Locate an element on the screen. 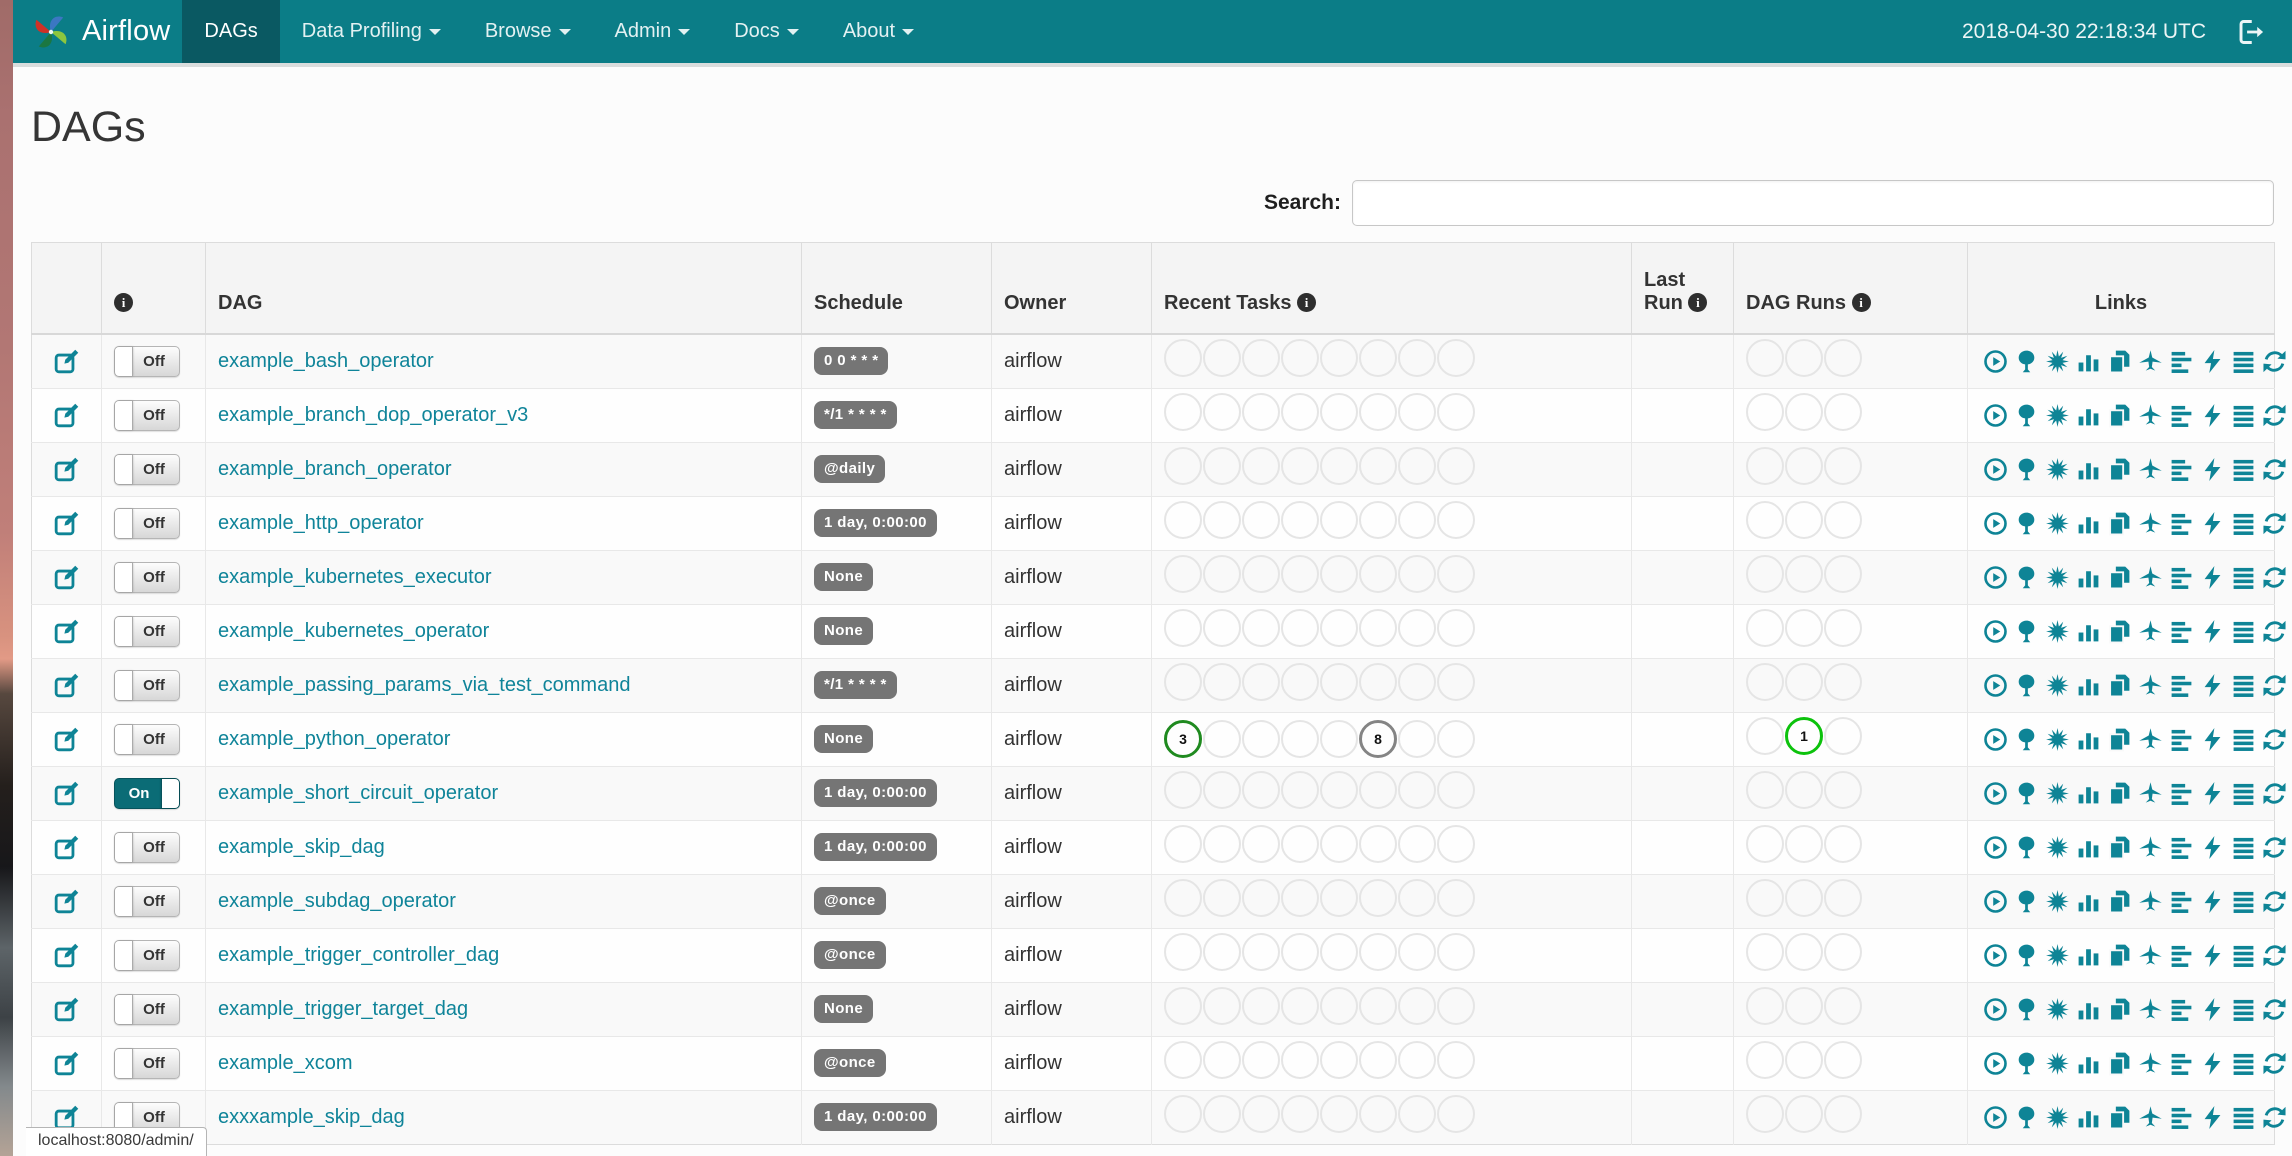 The width and height of the screenshot is (2292, 1156). header-schedule: Schedule is located at coordinates (896, 288).